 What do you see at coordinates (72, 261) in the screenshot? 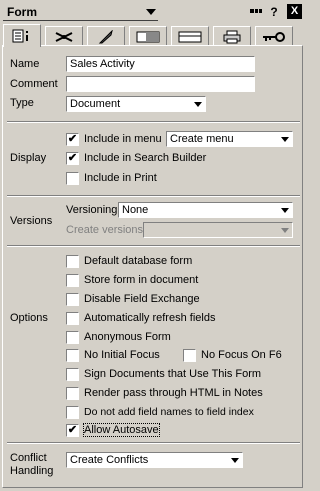
I see `default-database-form-checkbox` at bounding box center [72, 261].